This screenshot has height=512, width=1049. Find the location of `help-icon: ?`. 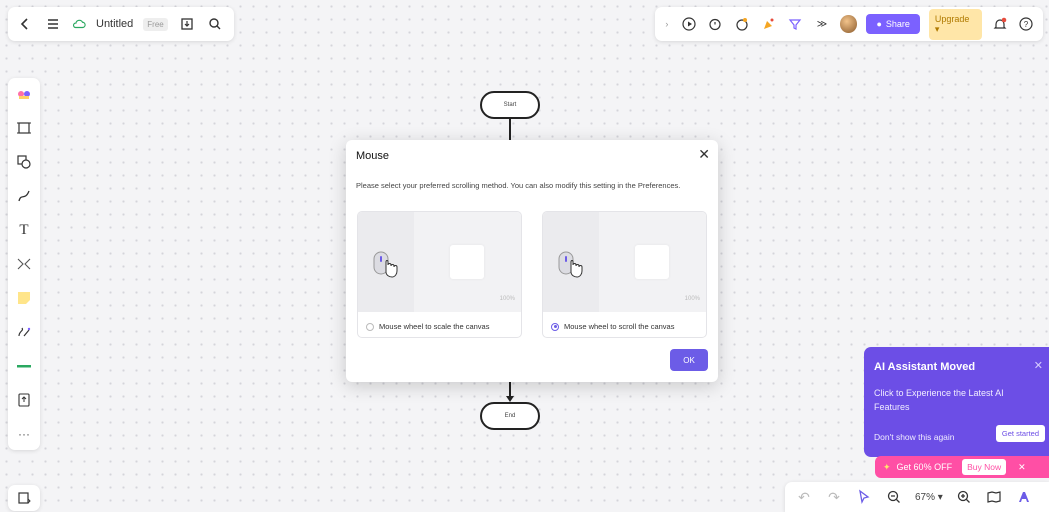

help-icon: ? is located at coordinates (1026, 24).